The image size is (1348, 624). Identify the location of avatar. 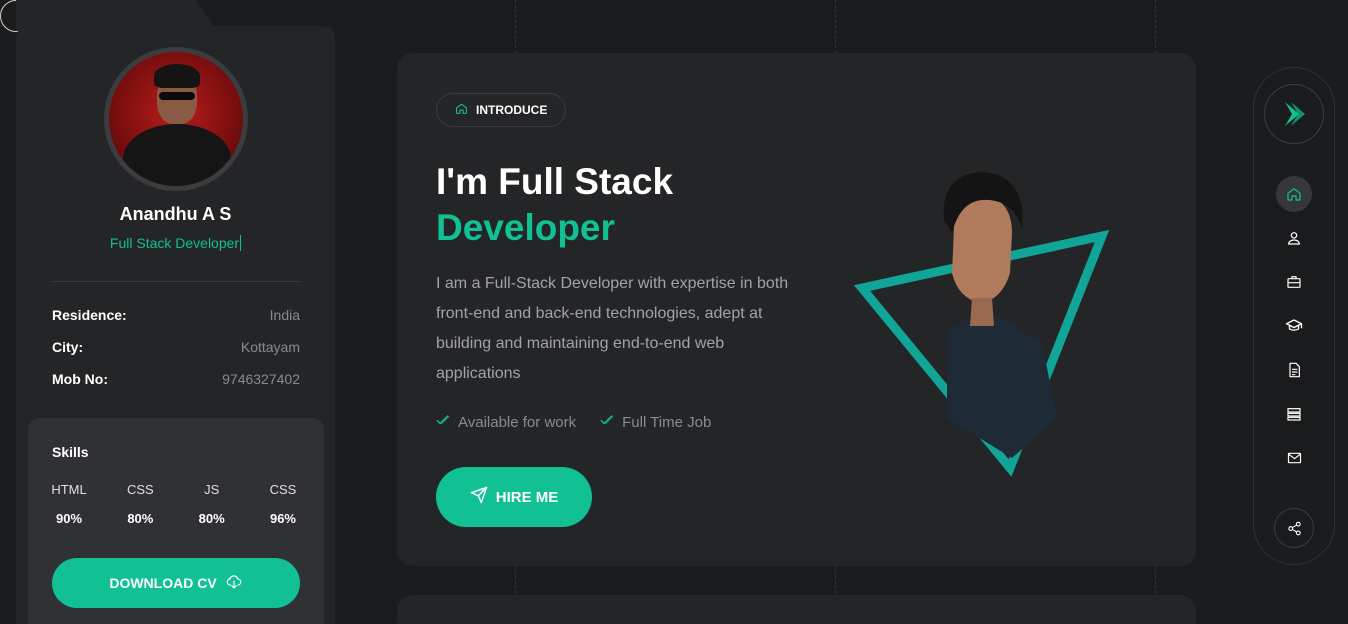
(176, 119).